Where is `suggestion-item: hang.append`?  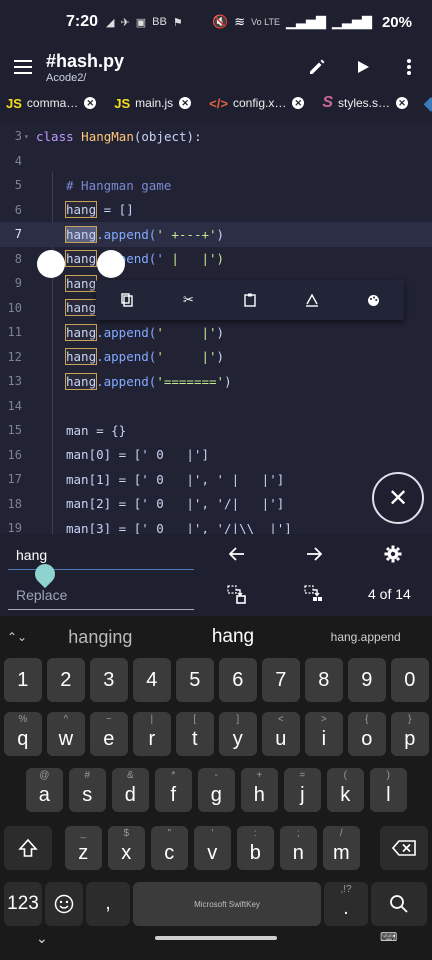
suggestion-item: hang.append is located at coordinates (365, 637).